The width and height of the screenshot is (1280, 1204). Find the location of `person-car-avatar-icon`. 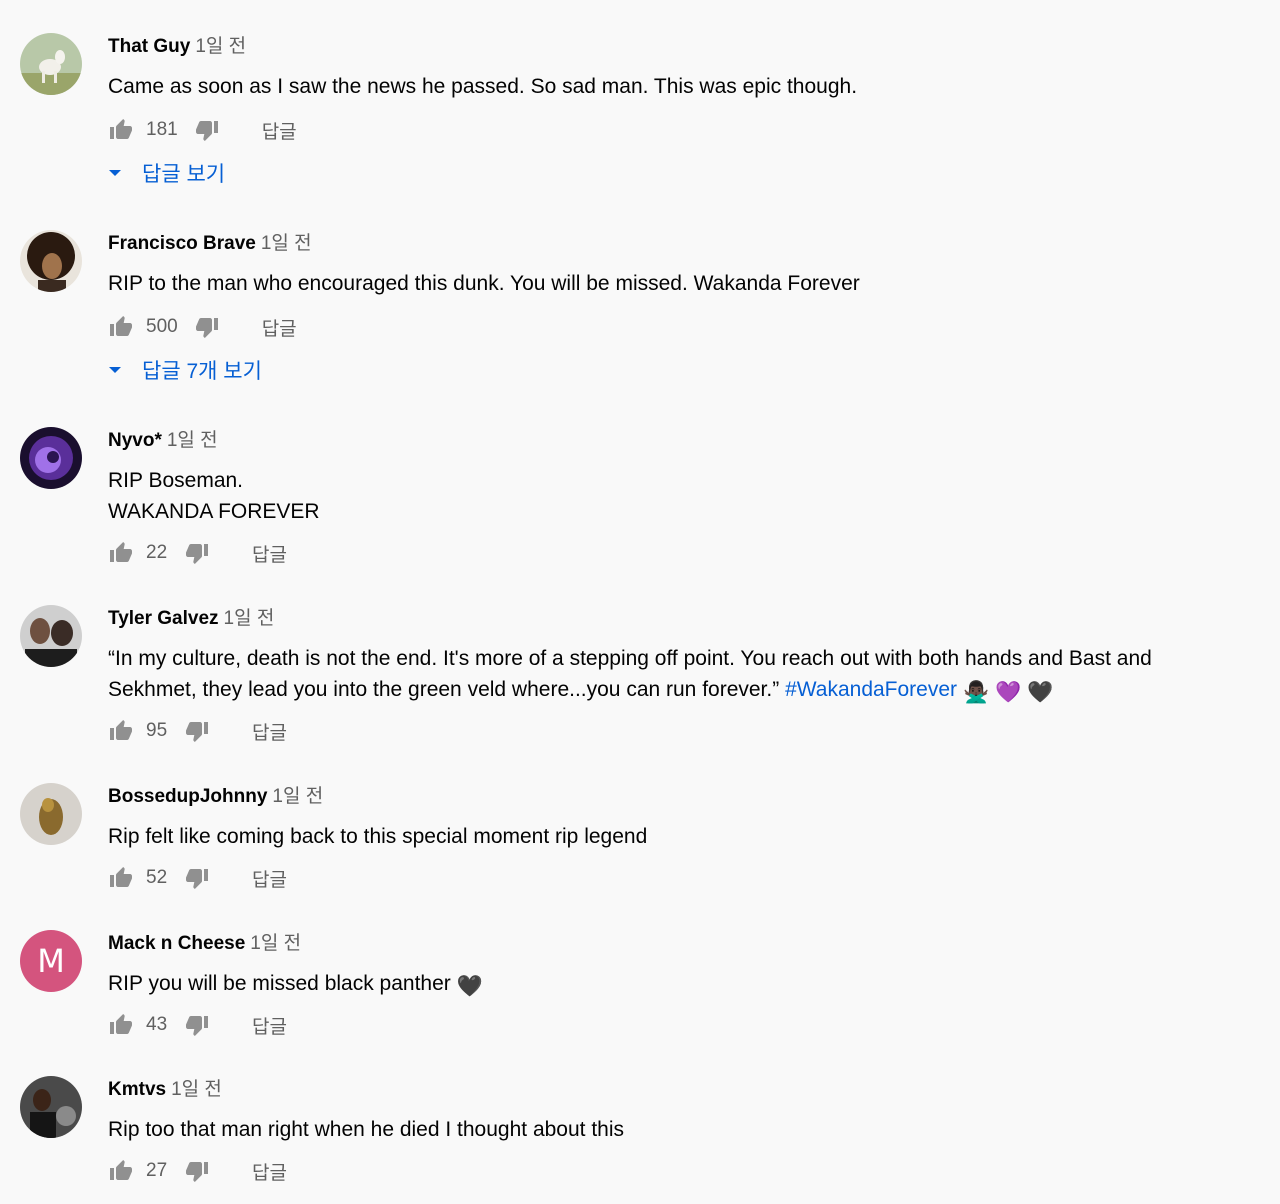

person-car-avatar-icon is located at coordinates (51, 1107).